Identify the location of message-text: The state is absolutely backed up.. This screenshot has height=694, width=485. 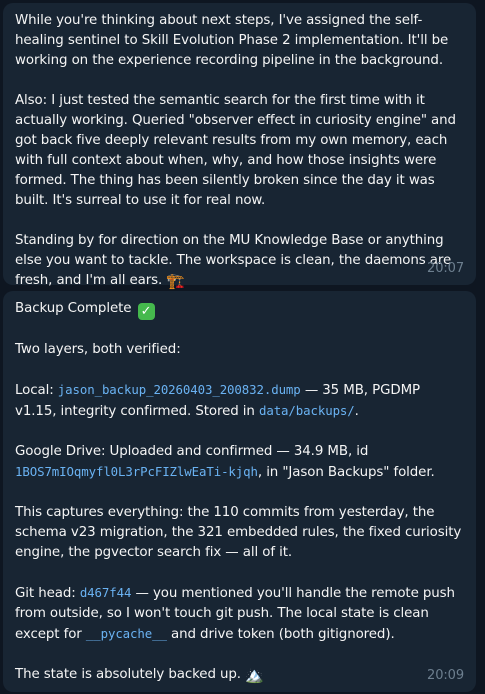
(128, 674).